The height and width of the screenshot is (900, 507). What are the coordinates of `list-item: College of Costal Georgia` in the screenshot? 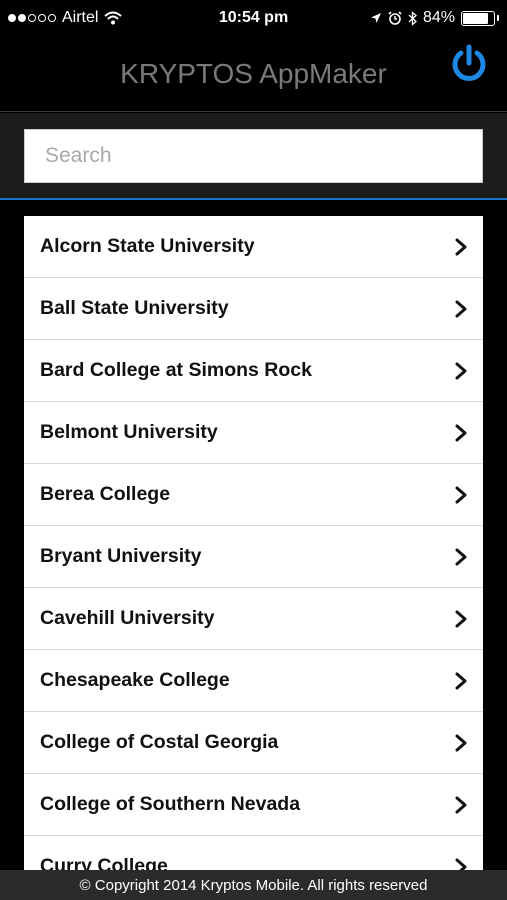 It's located at (253, 743).